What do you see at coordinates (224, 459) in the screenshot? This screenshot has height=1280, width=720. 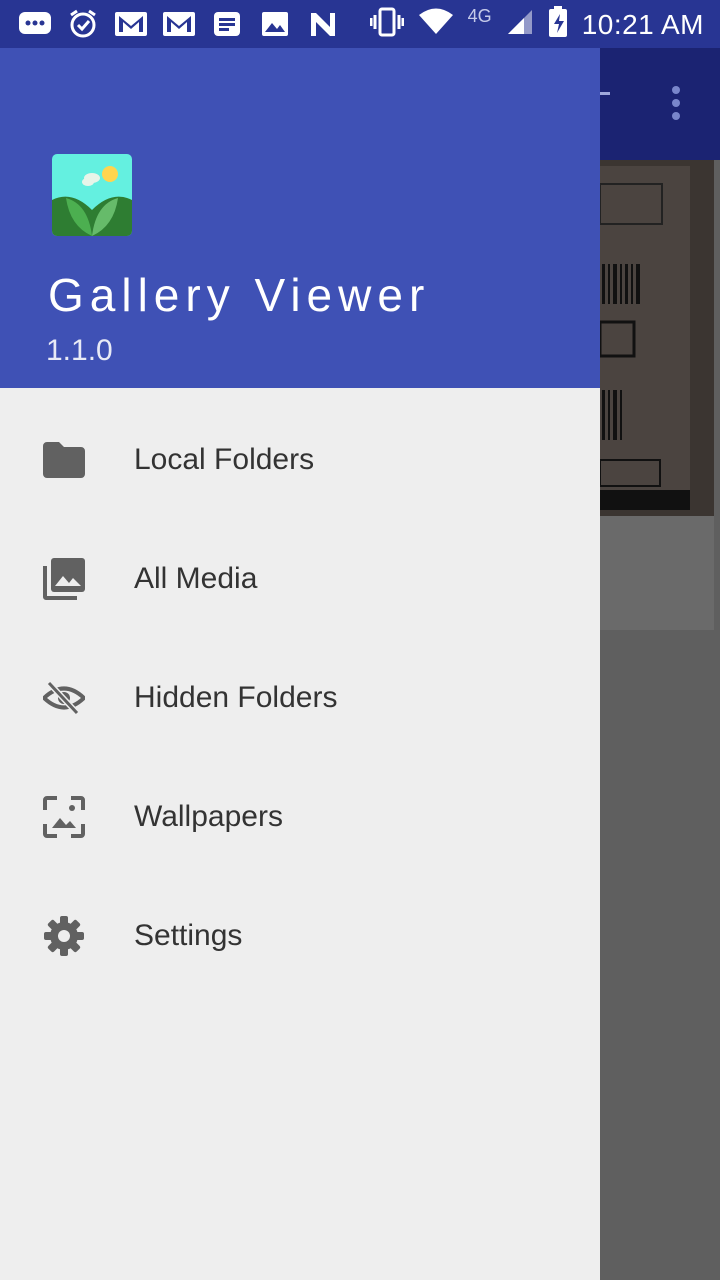 I see `menu-label: Local Folders` at bounding box center [224, 459].